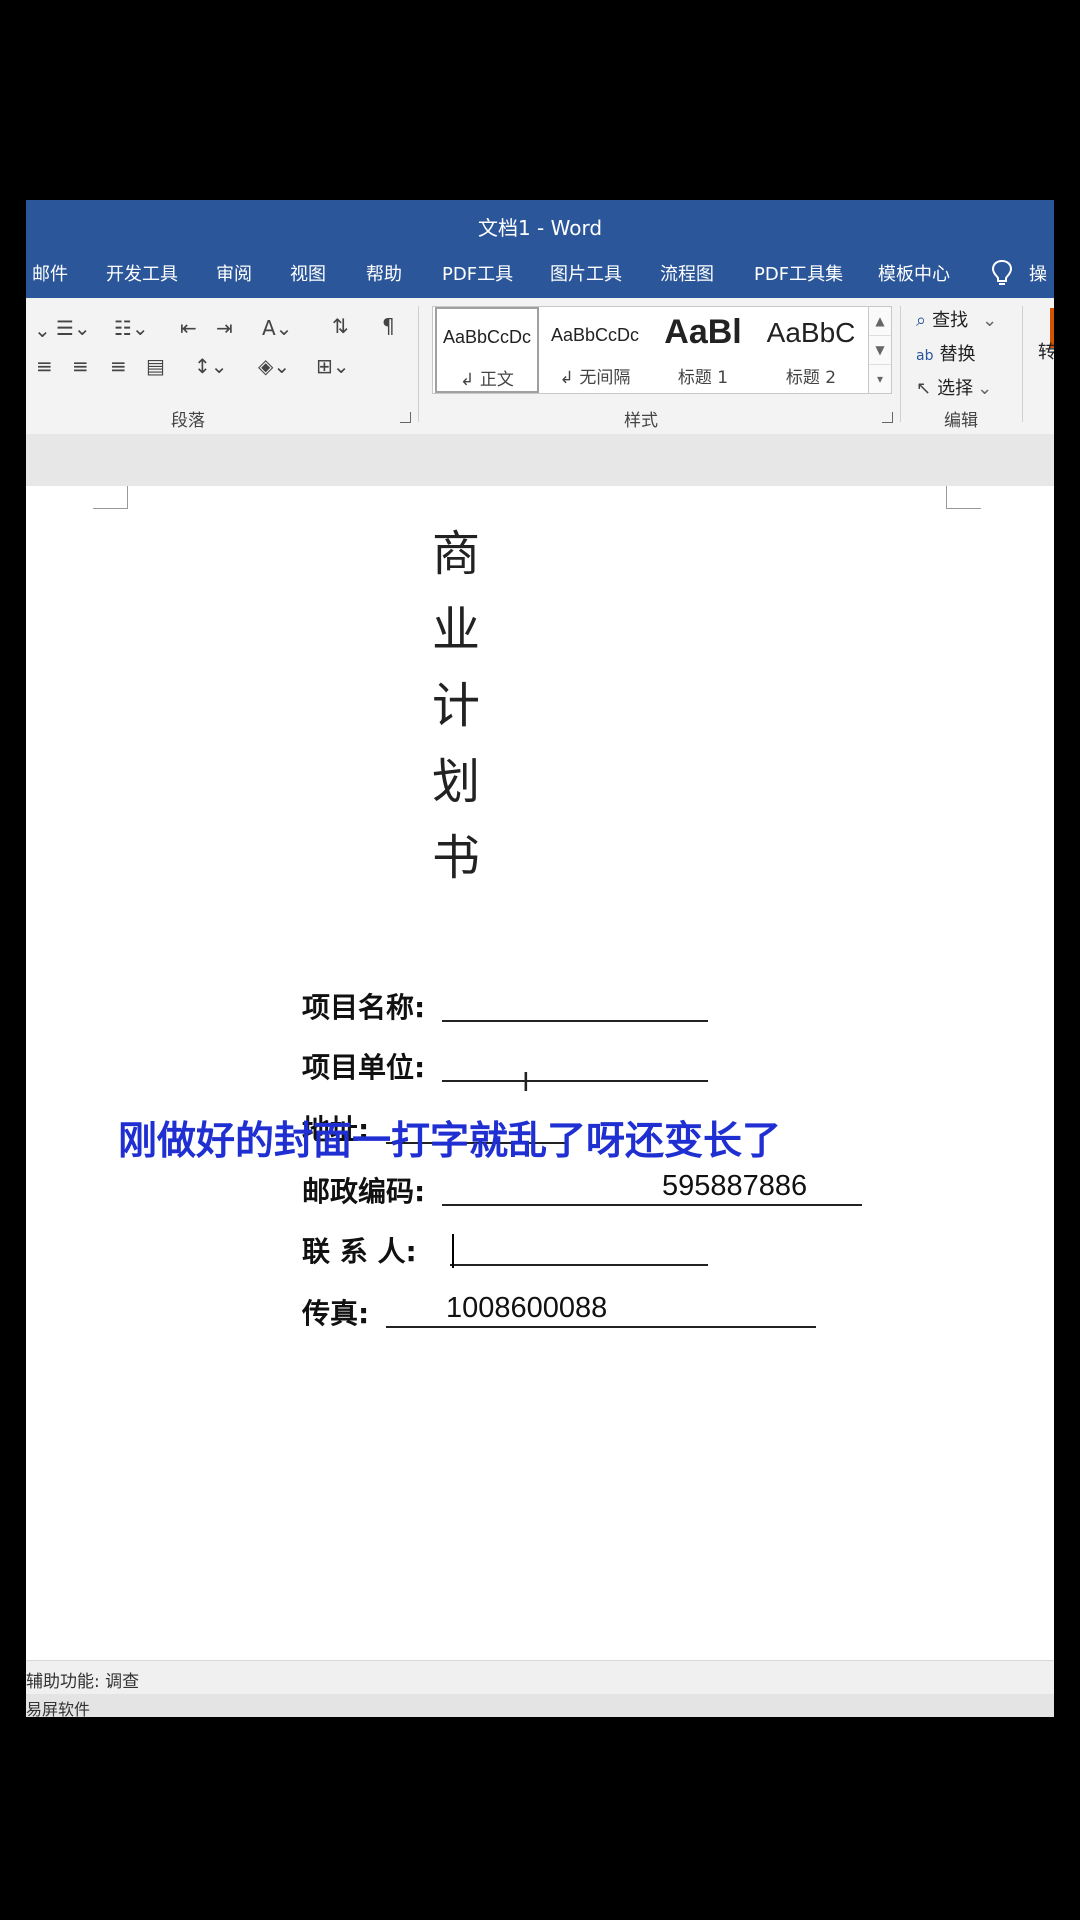  Describe the element at coordinates (887, 417) in the screenshot. I see `styles-launcher-icon` at that location.